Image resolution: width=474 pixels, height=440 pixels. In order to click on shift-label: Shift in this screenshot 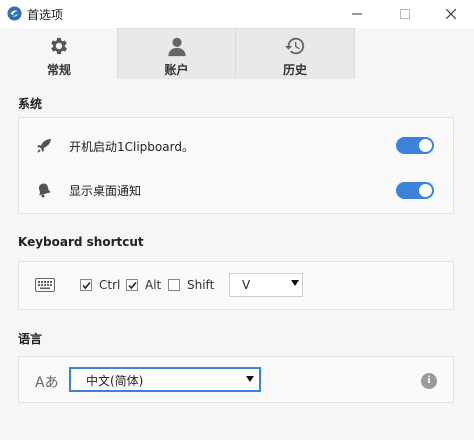, I will do `click(201, 285)`.